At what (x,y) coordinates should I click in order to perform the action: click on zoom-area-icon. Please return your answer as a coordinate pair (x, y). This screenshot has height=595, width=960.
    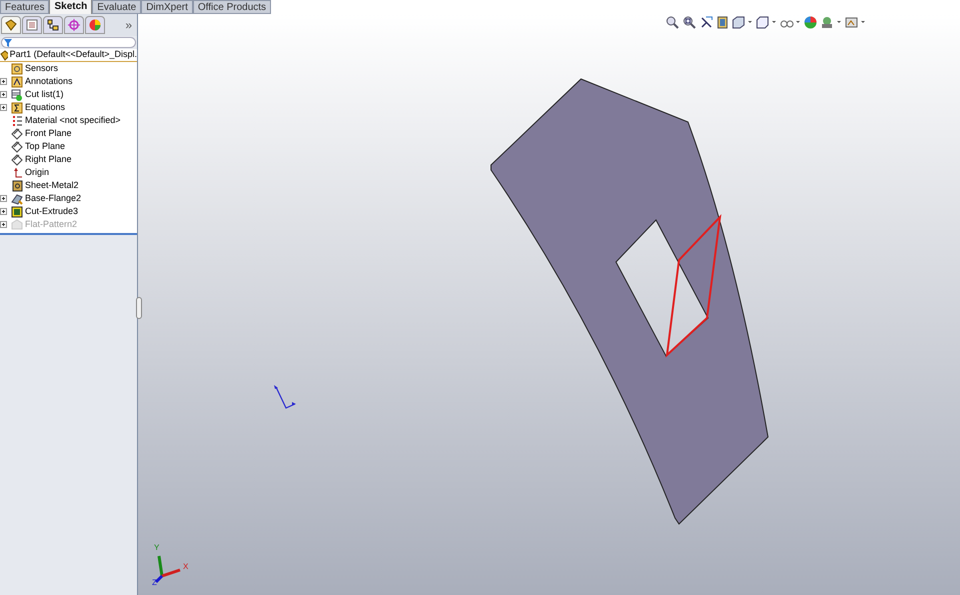
    Looking at the image, I should click on (689, 22).